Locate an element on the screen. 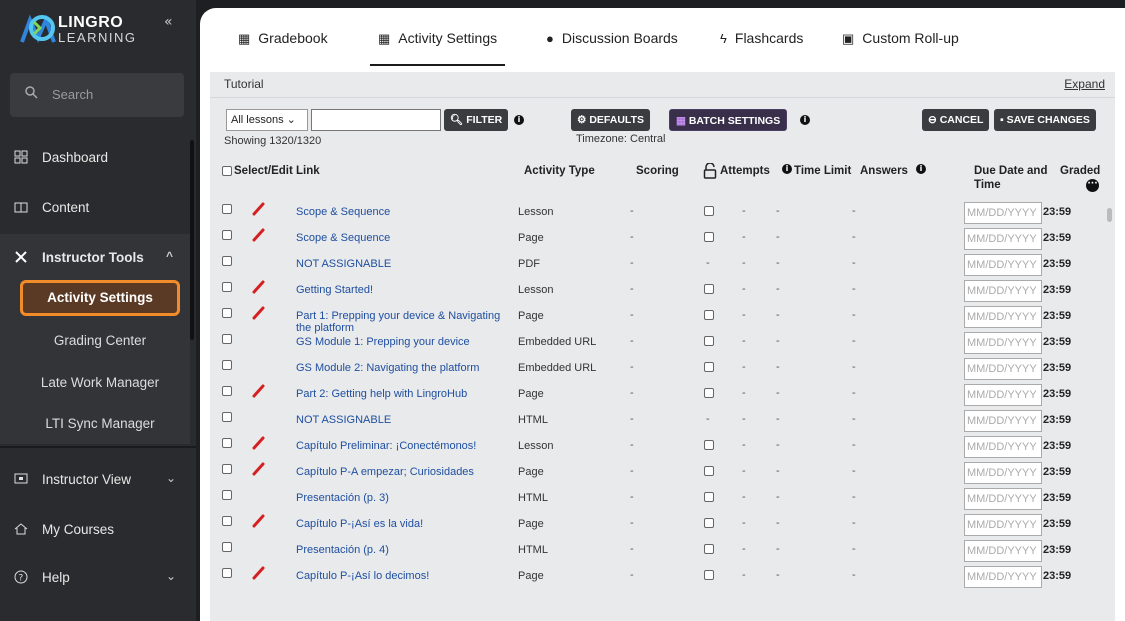 This screenshot has height=621, width=1125. filter-button: 🔍︎ FILTER is located at coordinates (476, 120).